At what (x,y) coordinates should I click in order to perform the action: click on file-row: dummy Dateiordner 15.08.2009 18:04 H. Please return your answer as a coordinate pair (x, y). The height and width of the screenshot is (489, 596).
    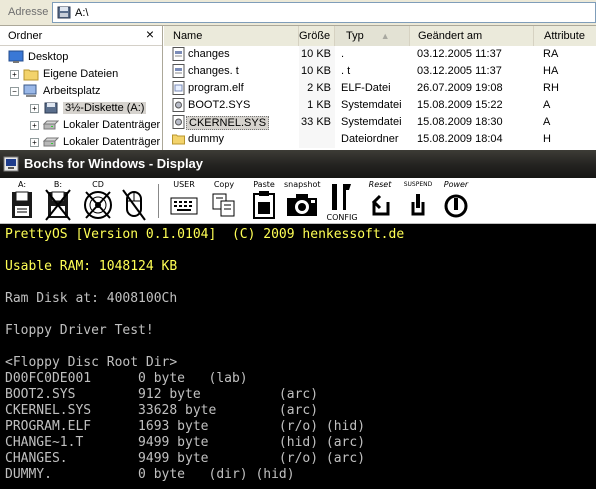
    Looking at the image, I should click on (380, 139).